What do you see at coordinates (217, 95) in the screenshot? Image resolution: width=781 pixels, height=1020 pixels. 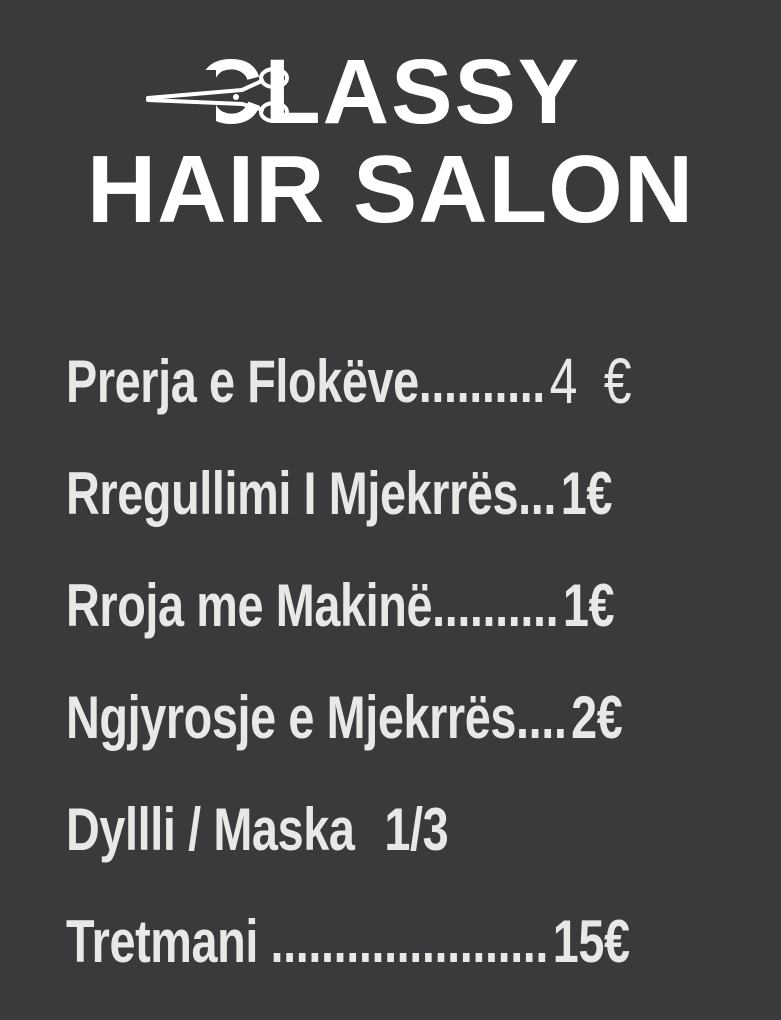 I see `scissors-icon` at bounding box center [217, 95].